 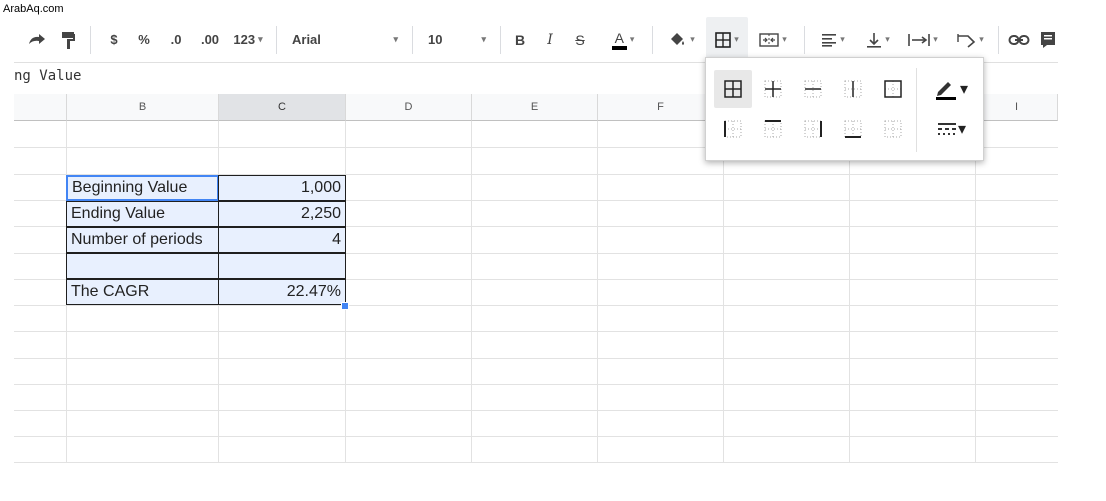 I want to click on bottom-border-option, so click(x=853, y=129).